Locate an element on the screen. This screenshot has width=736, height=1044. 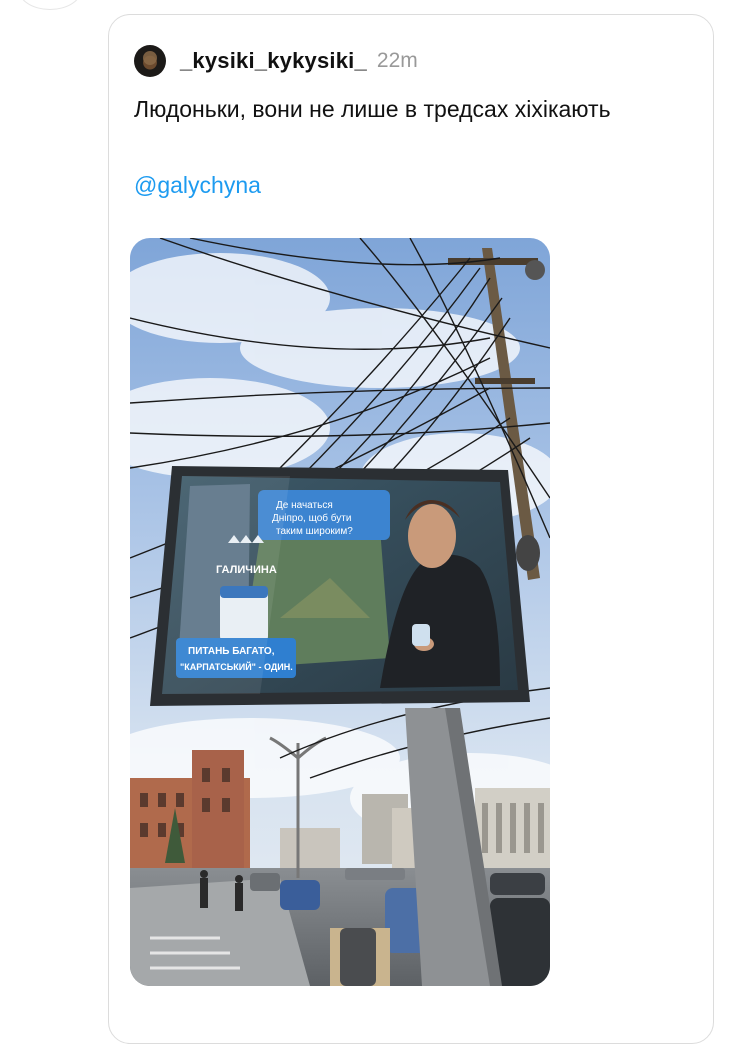
trash-bin is located at coordinates (358, 957).